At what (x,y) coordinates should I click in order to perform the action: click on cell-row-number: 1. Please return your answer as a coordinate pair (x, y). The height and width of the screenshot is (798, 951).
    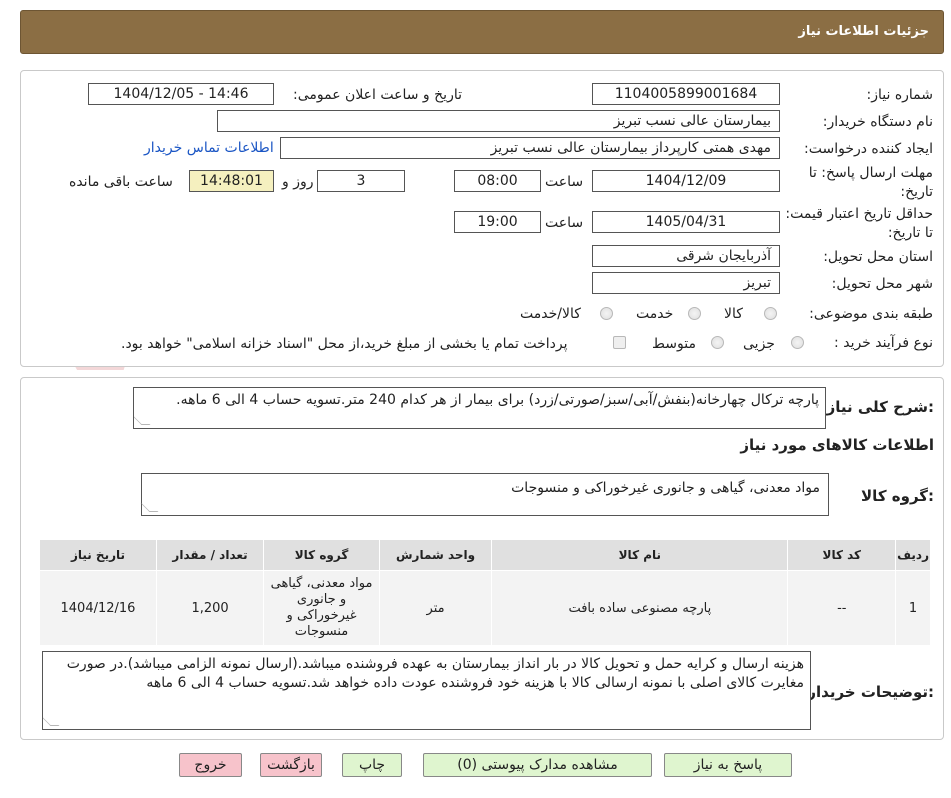
    Looking at the image, I should click on (913, 608).